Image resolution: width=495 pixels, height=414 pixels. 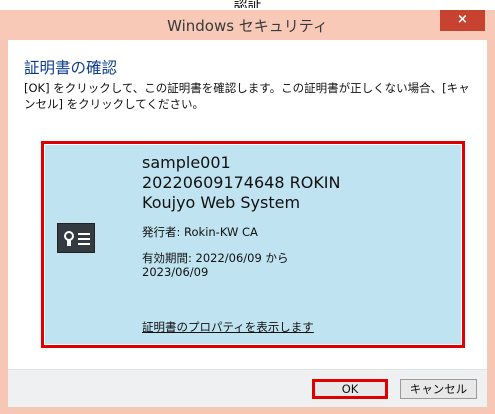 I want to click on close-icon: ×, so click(x=462, y=19).